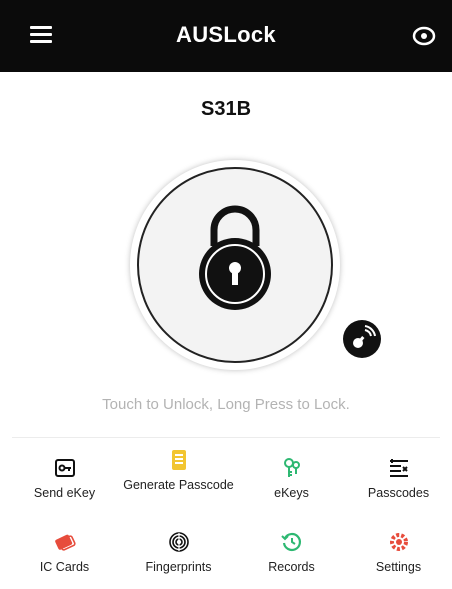  I want to click on ekeys-icon, so click(291, 467).